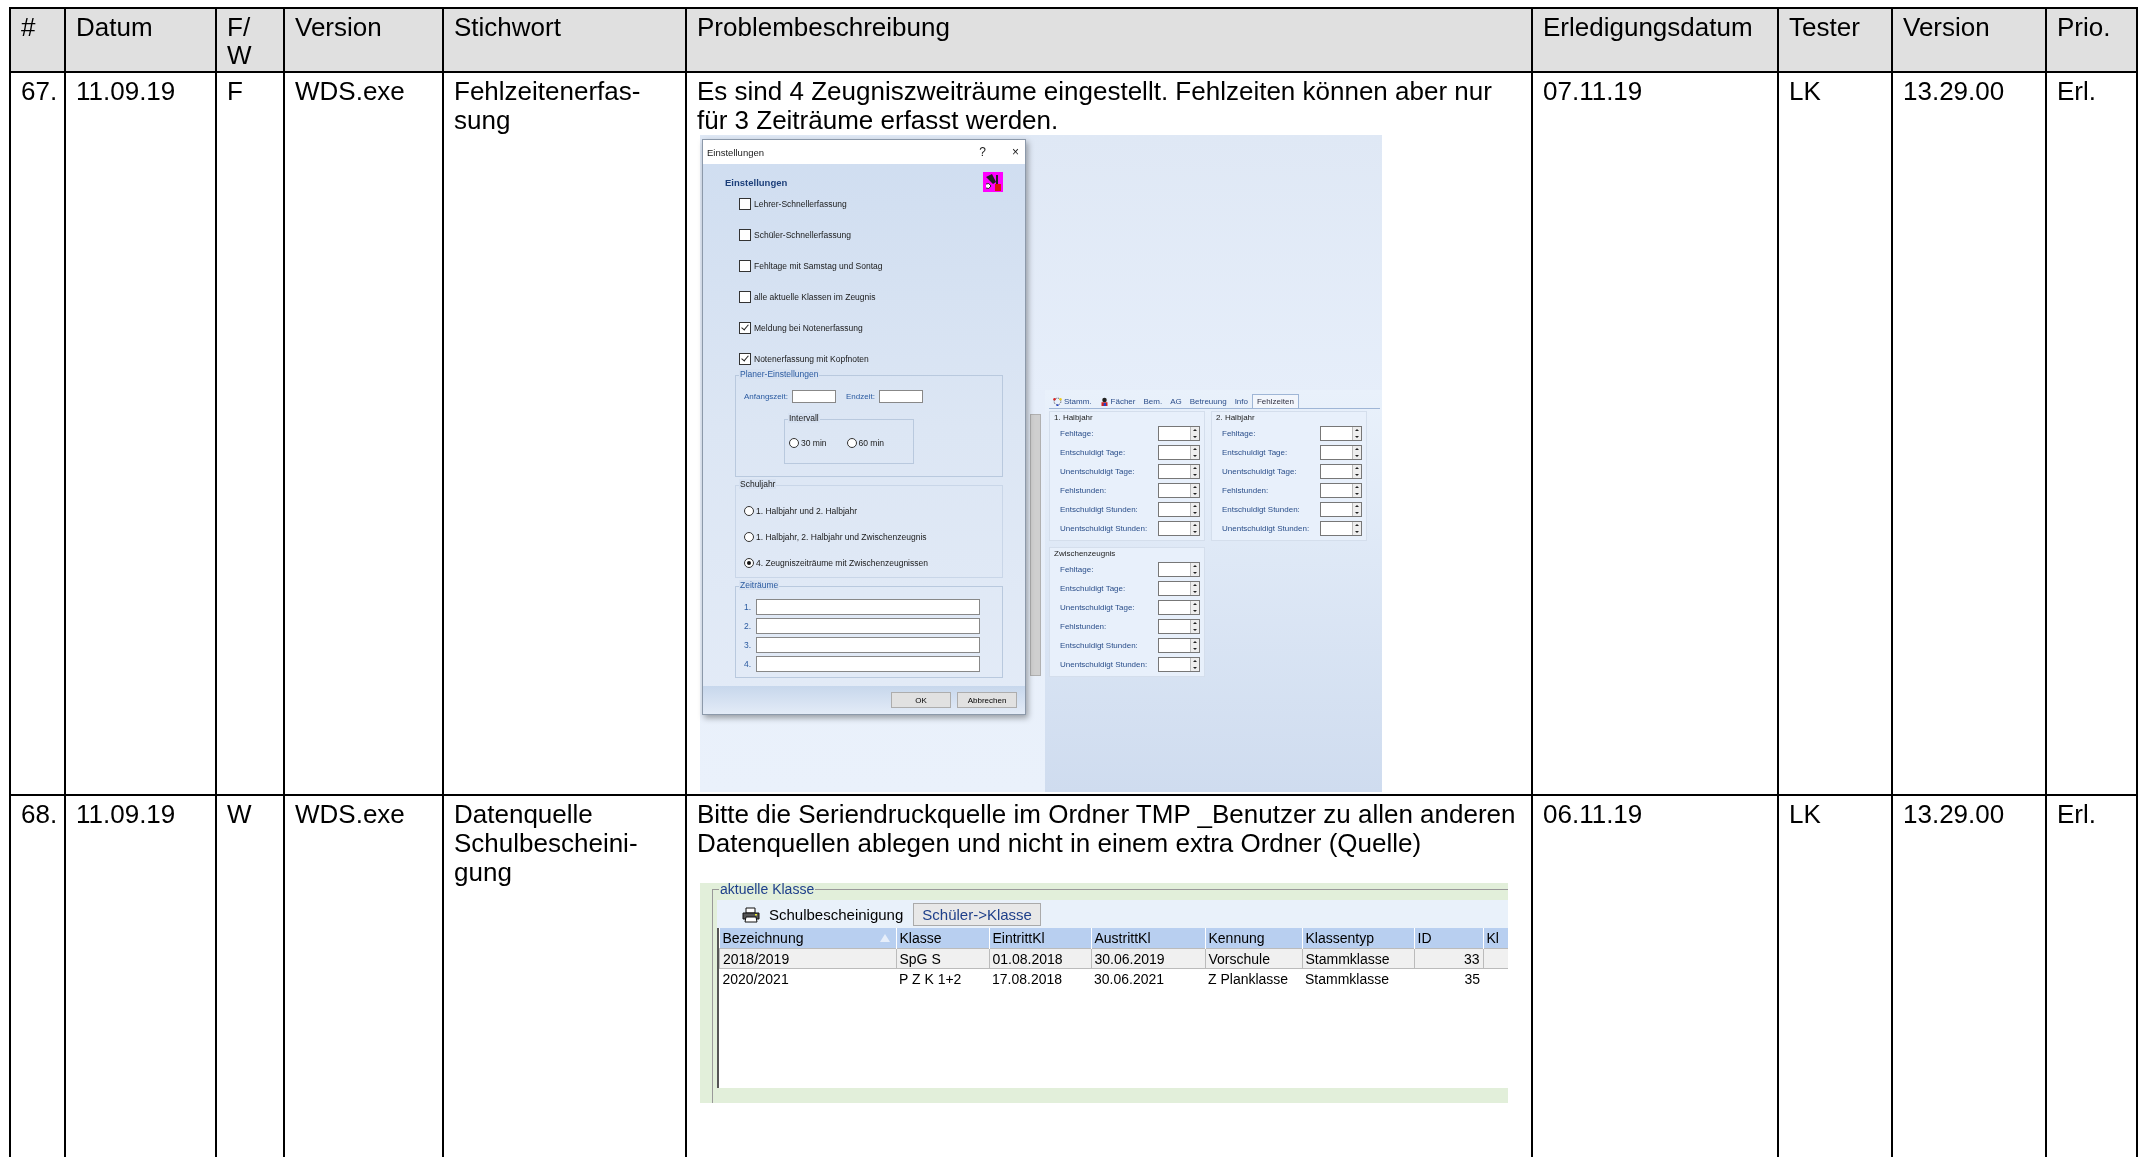 The width and height of the screenshot is (2147, 1157). I want to click on checkbox-label: Notenerfassung mit Kopfnoten, so click(811, 359).